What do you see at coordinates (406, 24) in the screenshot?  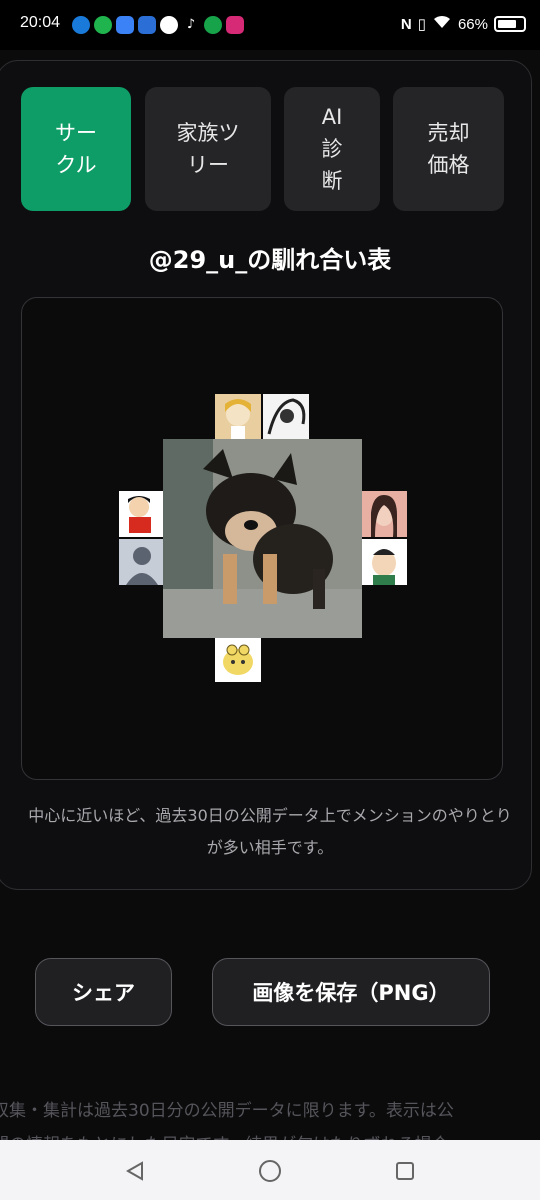 I see `nfc-icon: N` at bounding box center [406, 24].